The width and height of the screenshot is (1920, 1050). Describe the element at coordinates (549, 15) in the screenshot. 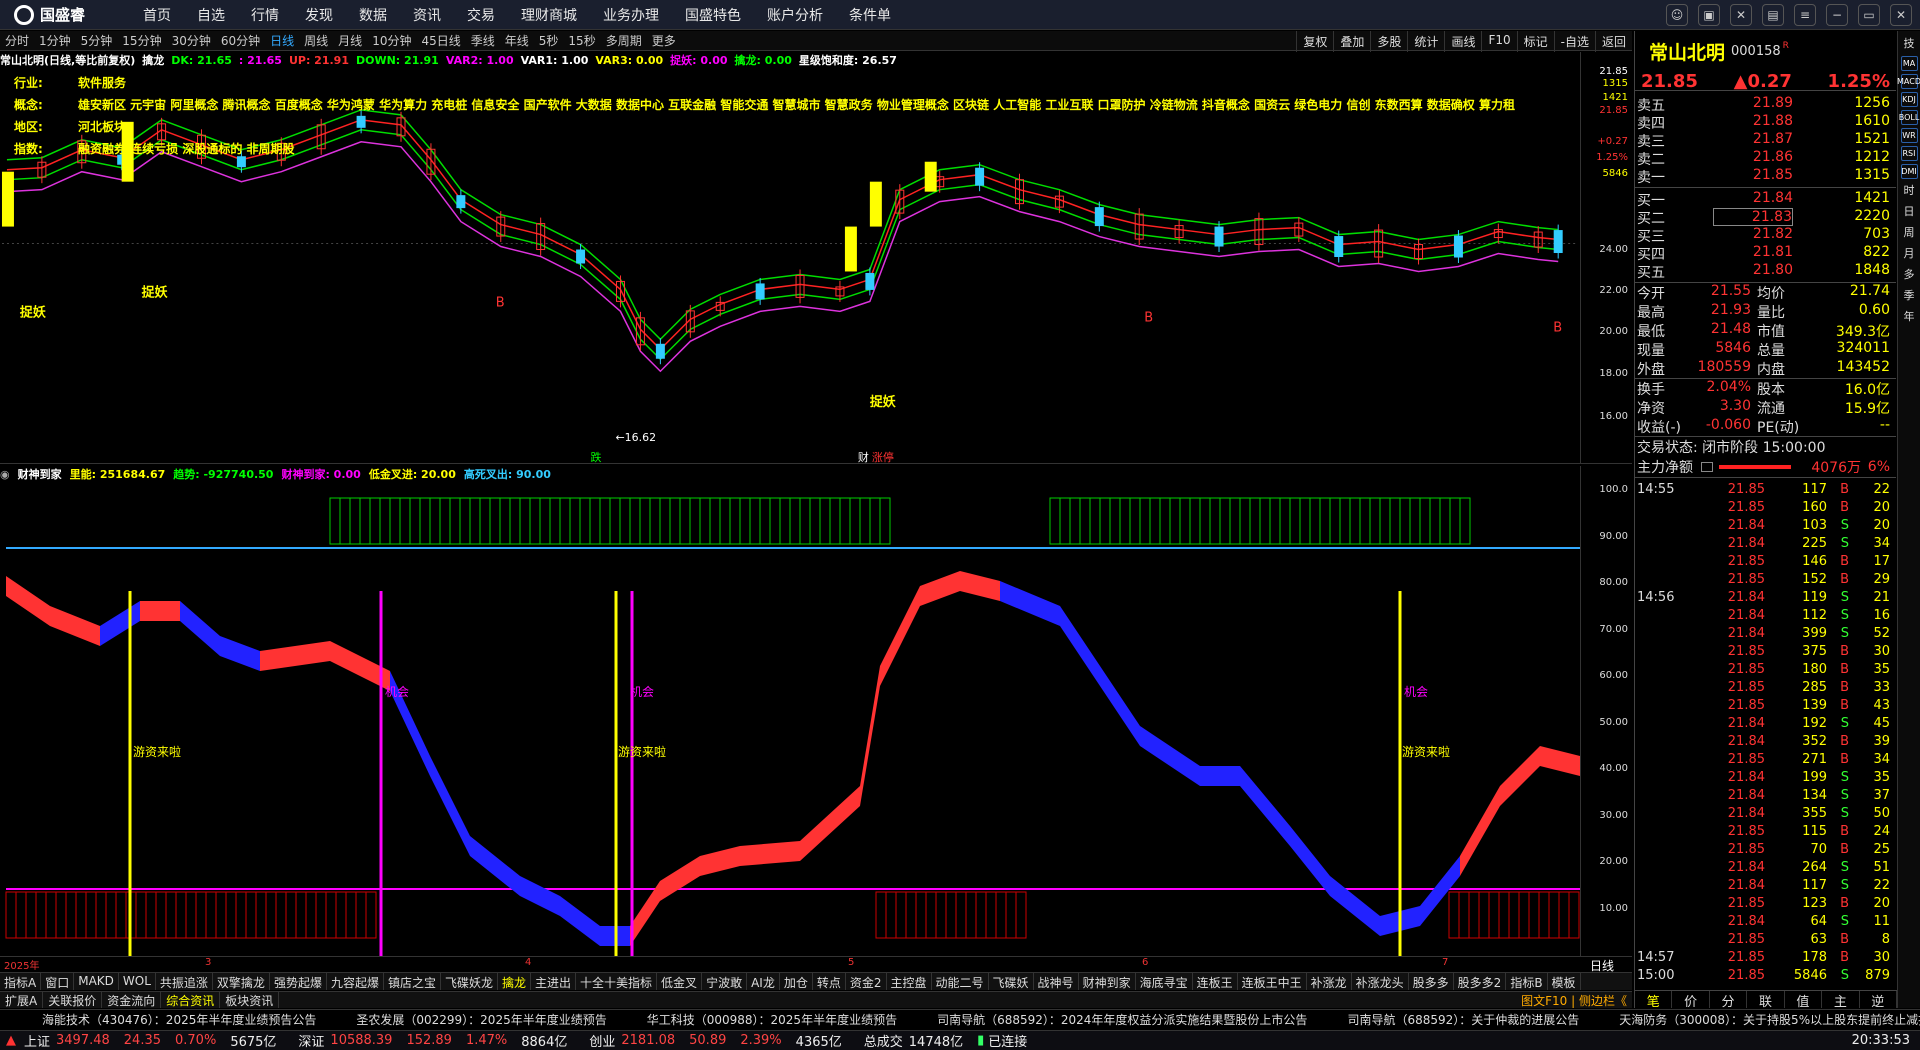

I see `menu-item-7: 理财商城` at that location.